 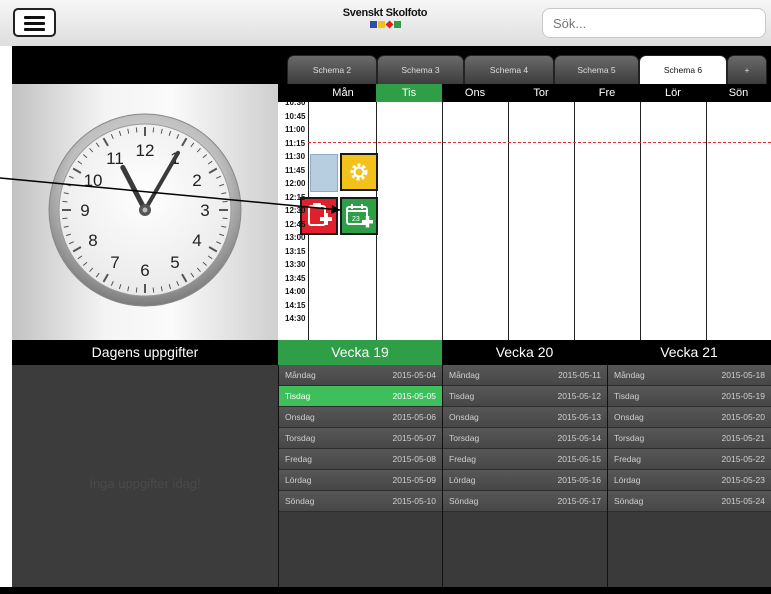 I want to click on calendar-add-icon: 23, so click(x=359, y=216).